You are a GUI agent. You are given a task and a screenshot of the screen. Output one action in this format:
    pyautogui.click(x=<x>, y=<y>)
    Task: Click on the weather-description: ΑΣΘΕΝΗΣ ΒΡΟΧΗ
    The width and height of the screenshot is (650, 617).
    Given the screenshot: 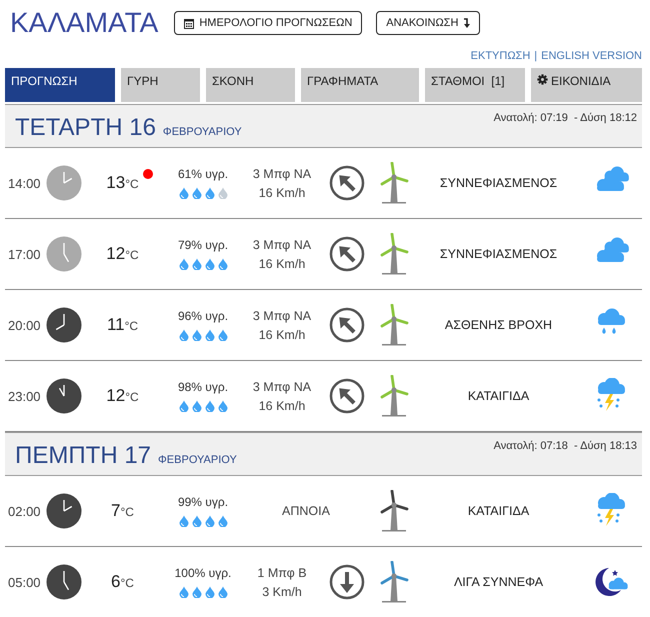 What is the action you would take?
    pyautogui.click(x=499, y=325)
    